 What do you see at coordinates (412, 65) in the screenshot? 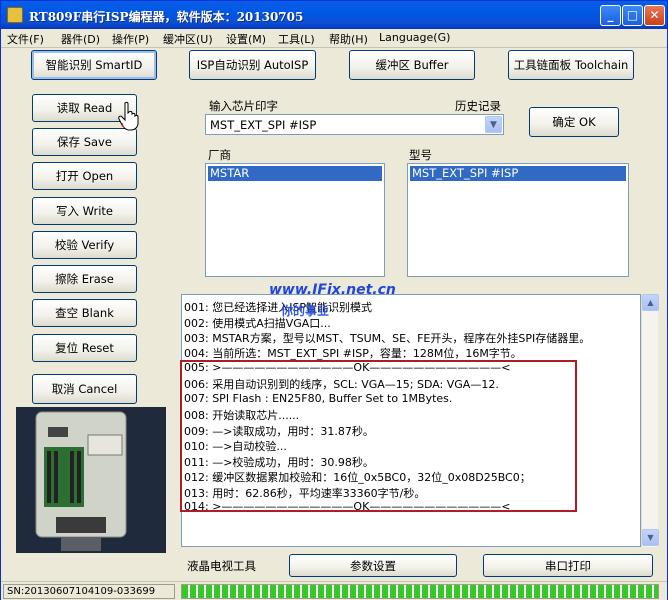
I see `buffer-button: 缓冲区 Buffer` at bounding box center [412, 65].